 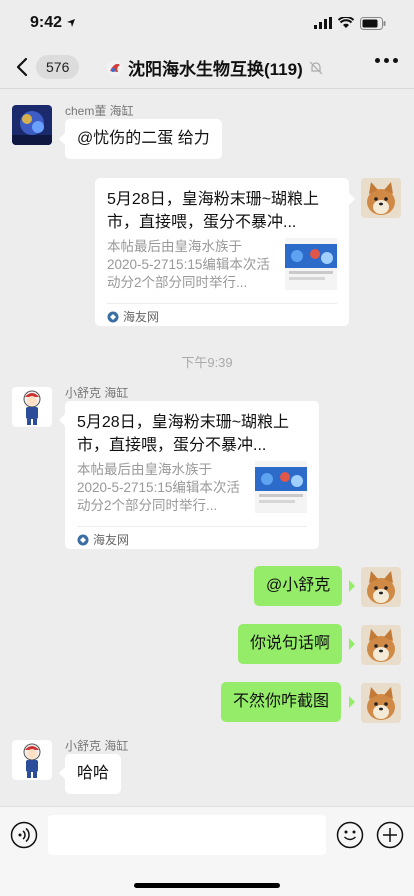 What do you see at coordinates (390, 835) in the screenshot?
I see `plus-icon` at bounding box center [390, 835].